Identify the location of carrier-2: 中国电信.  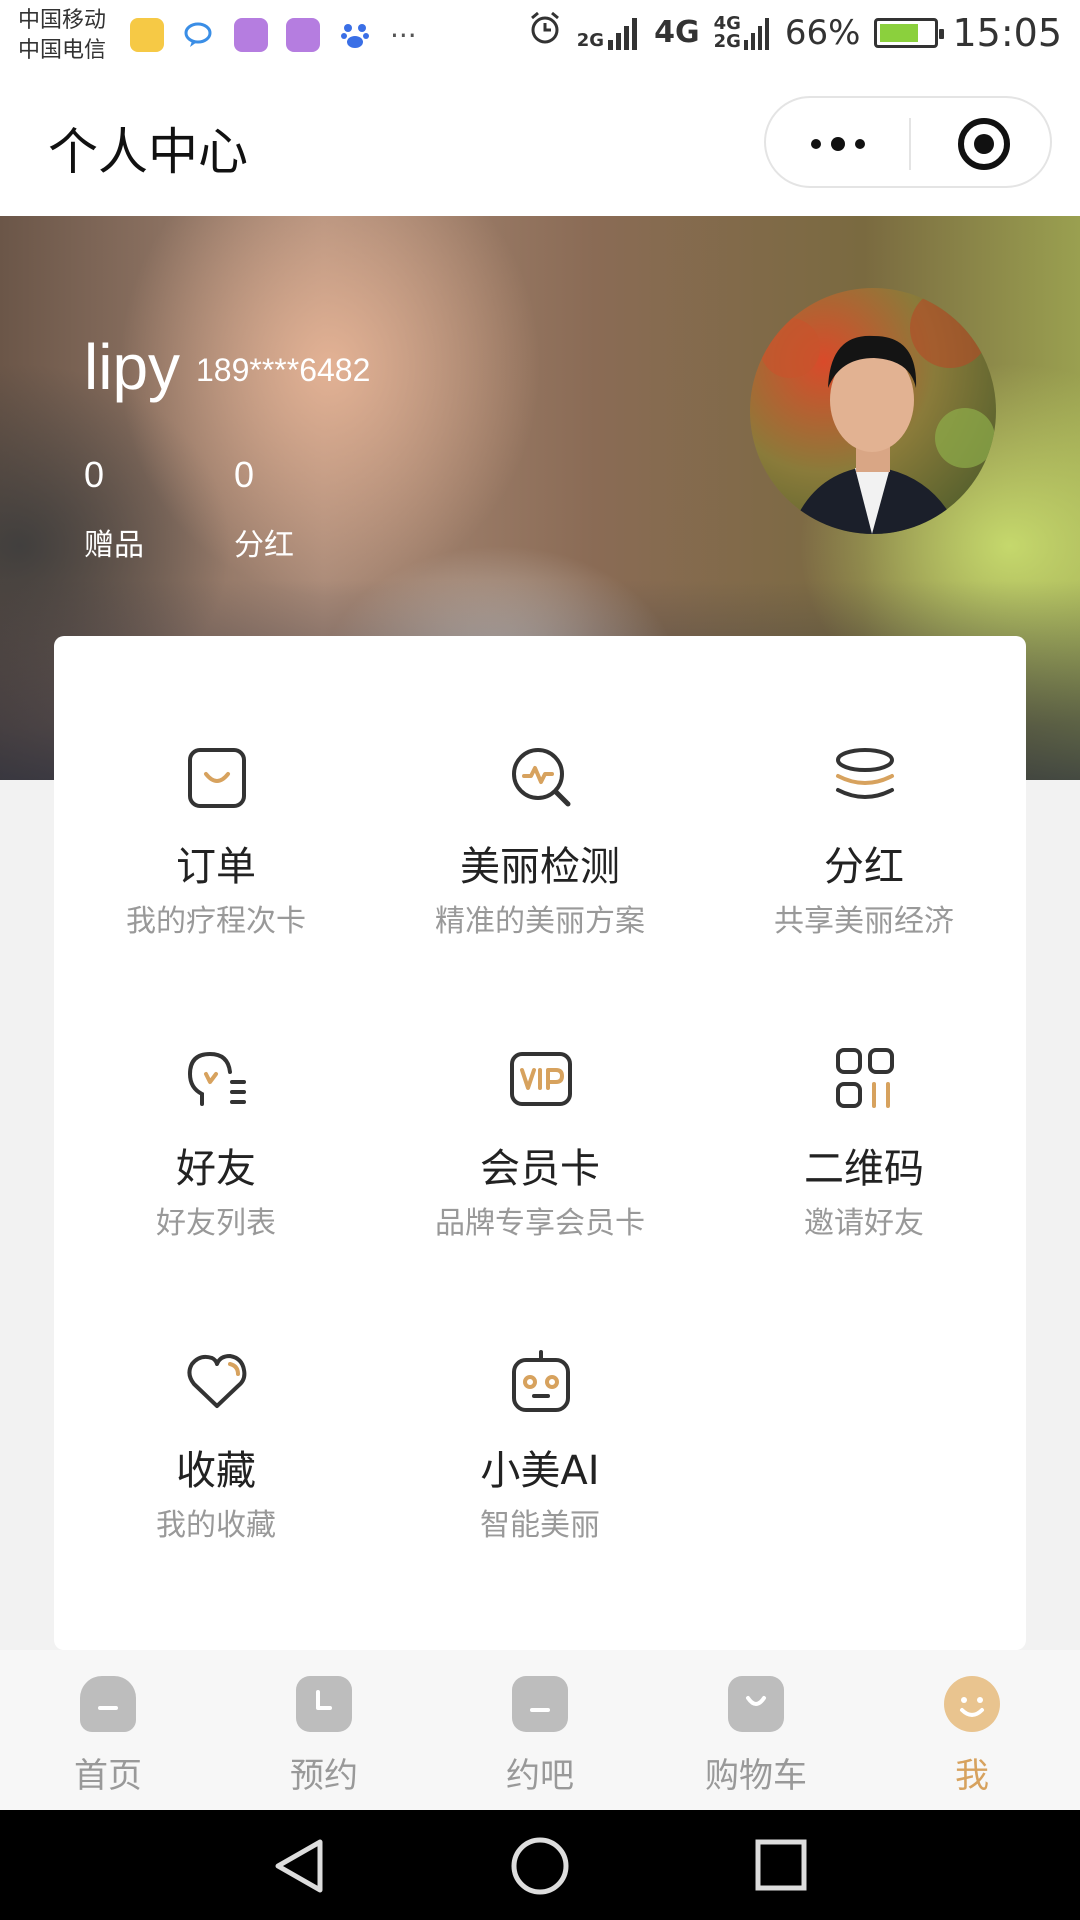
(62, 50).